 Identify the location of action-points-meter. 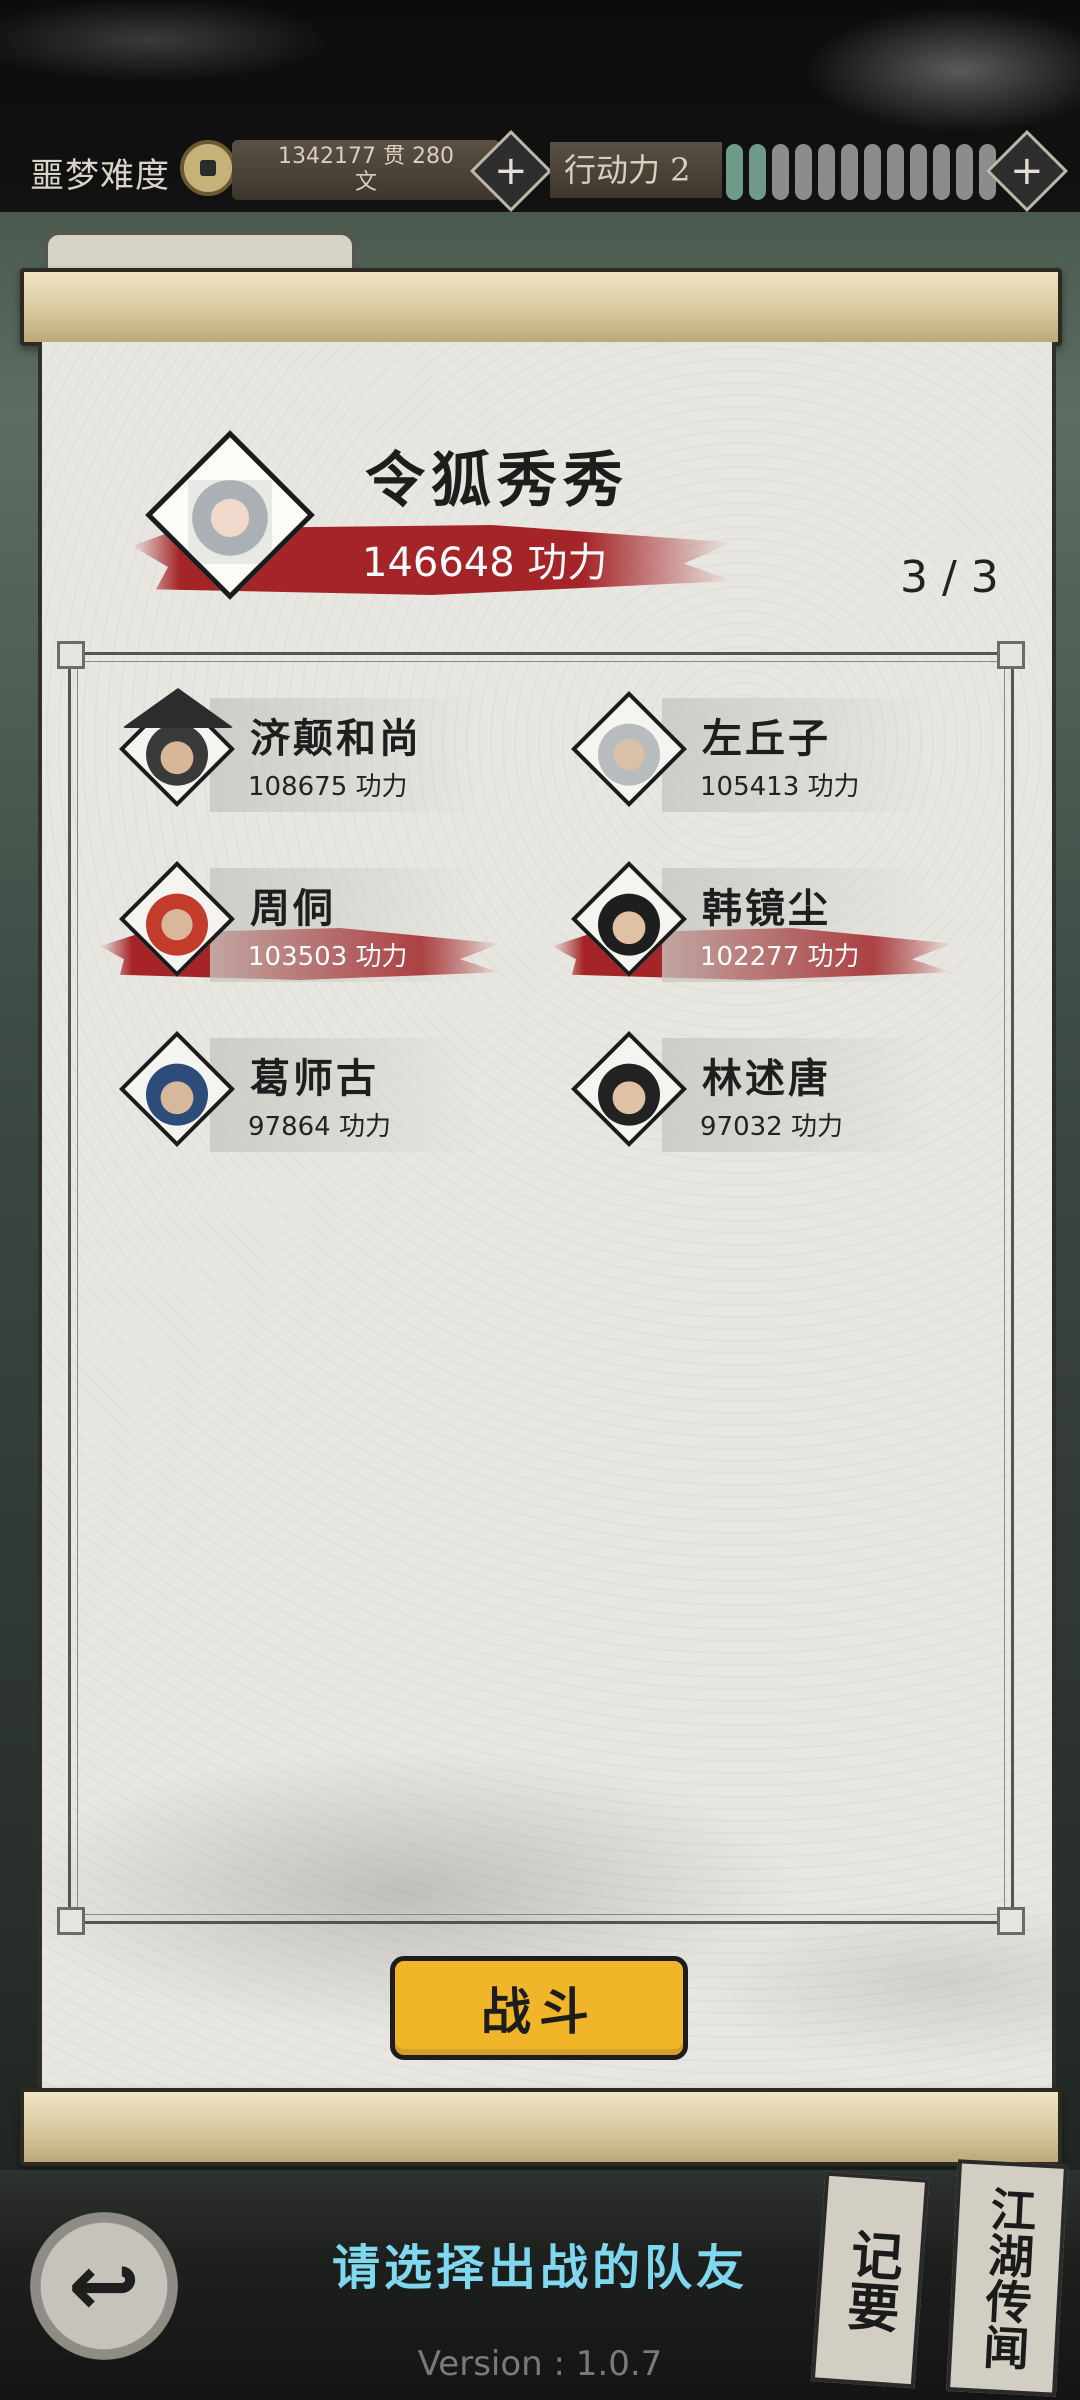
(861, 172).